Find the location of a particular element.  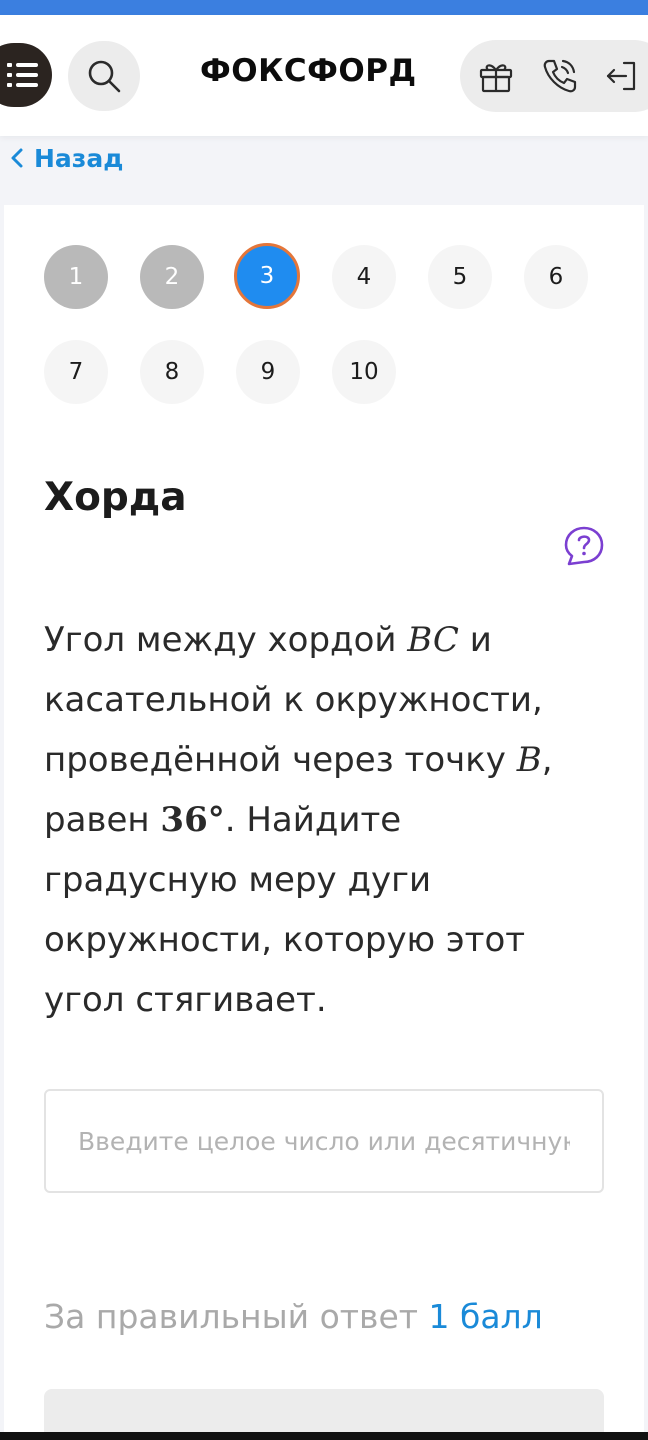

search-icon is located at coordinates (104, 76).